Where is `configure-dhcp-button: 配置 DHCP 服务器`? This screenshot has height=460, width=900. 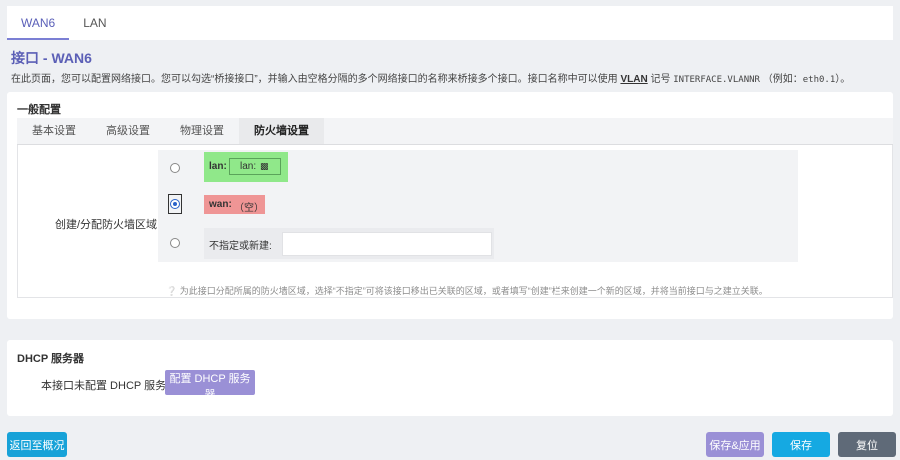 configure-dhcp-button: 配置 DHCP 服务器 is located at coordinates (210, 385).